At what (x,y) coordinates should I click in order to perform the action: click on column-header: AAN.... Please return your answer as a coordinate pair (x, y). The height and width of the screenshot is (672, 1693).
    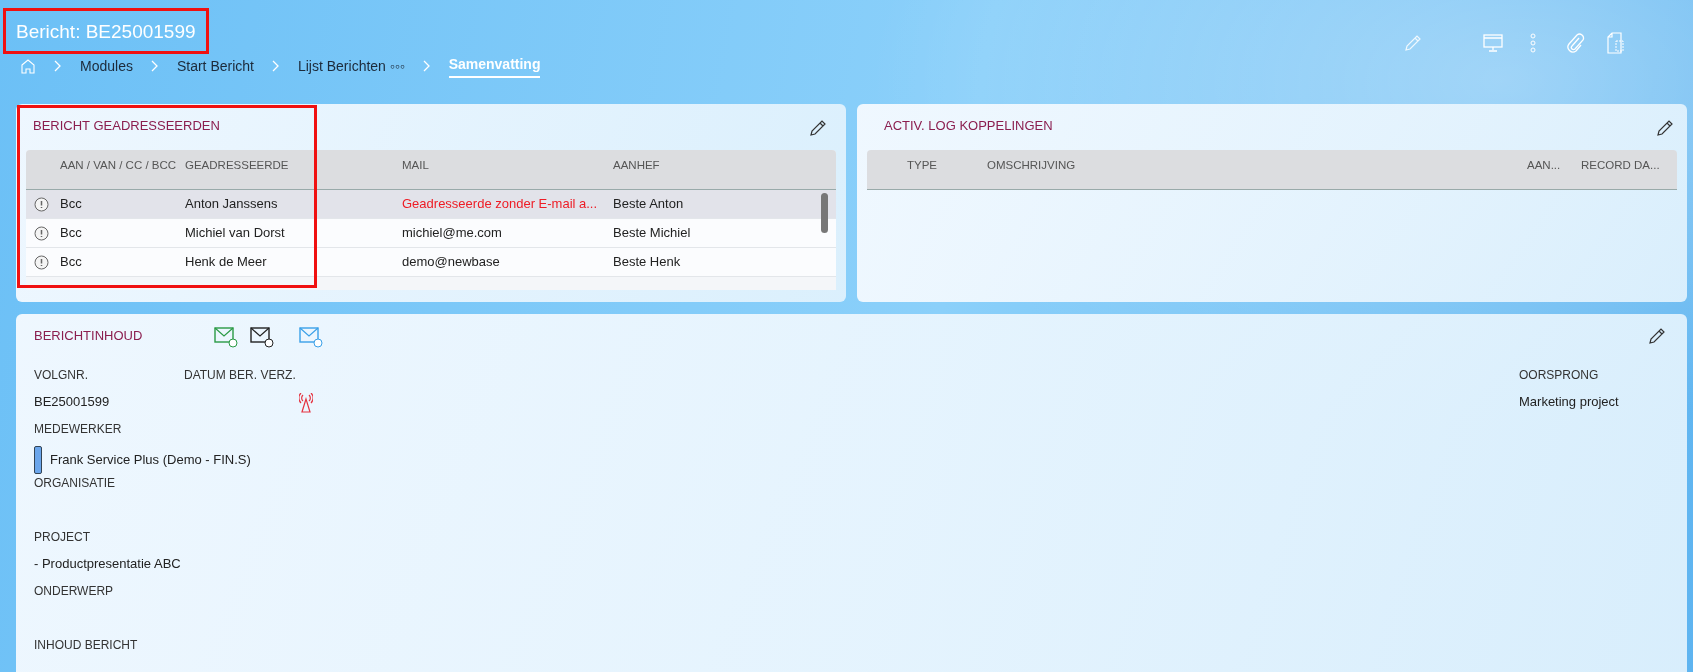
    Looking at the image, I should click on (1554, 166).